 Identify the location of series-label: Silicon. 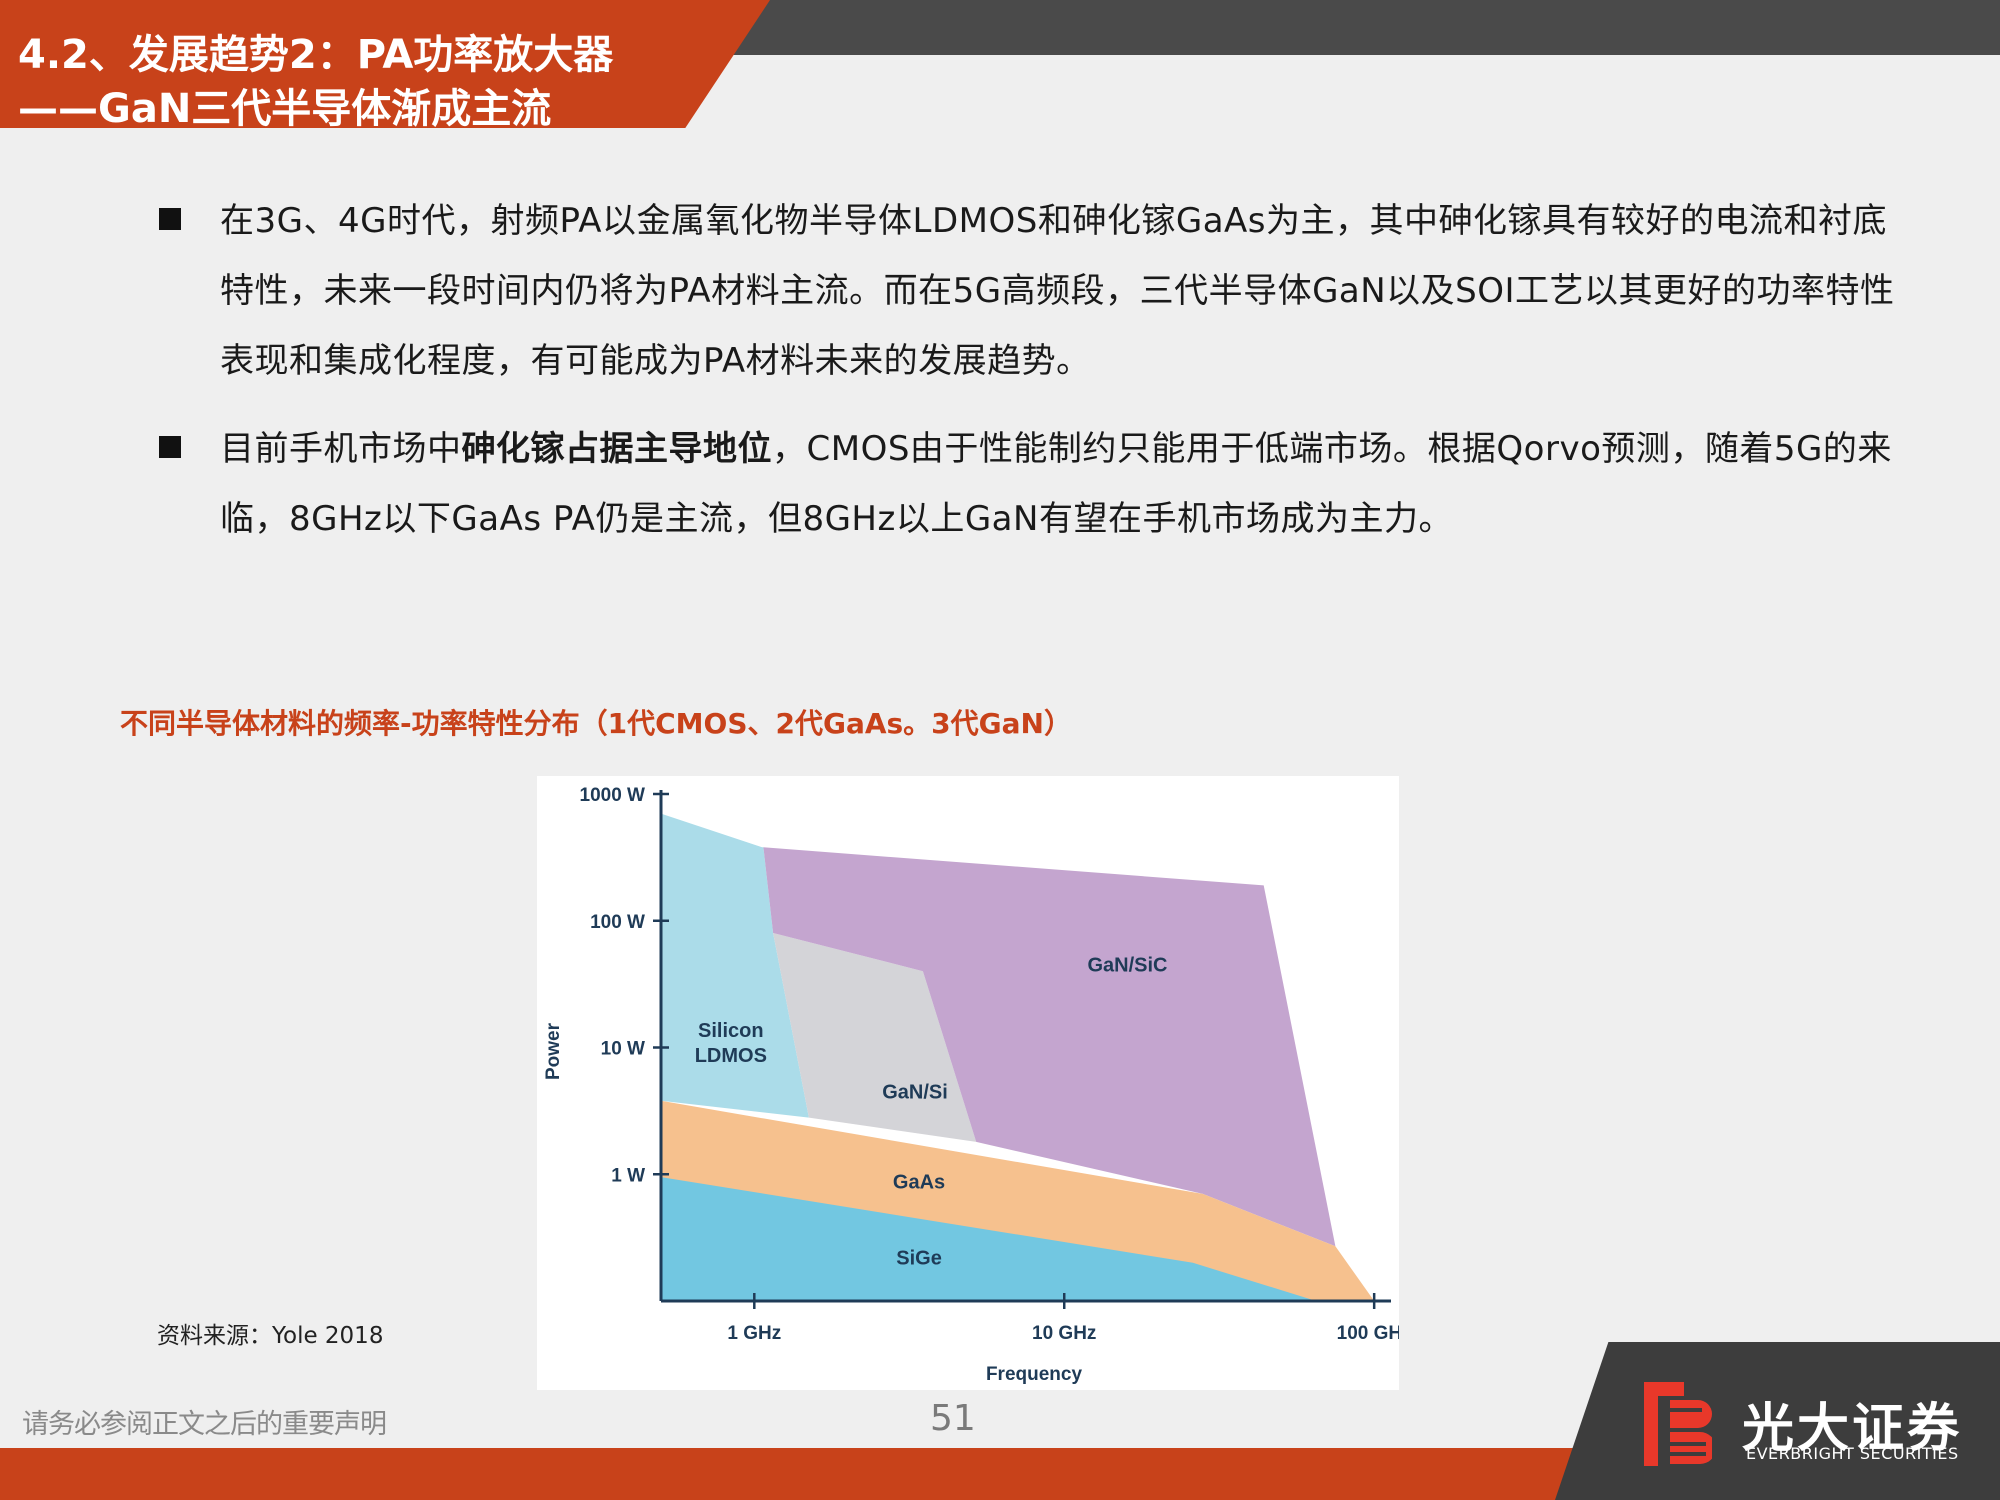
(731, 1031).